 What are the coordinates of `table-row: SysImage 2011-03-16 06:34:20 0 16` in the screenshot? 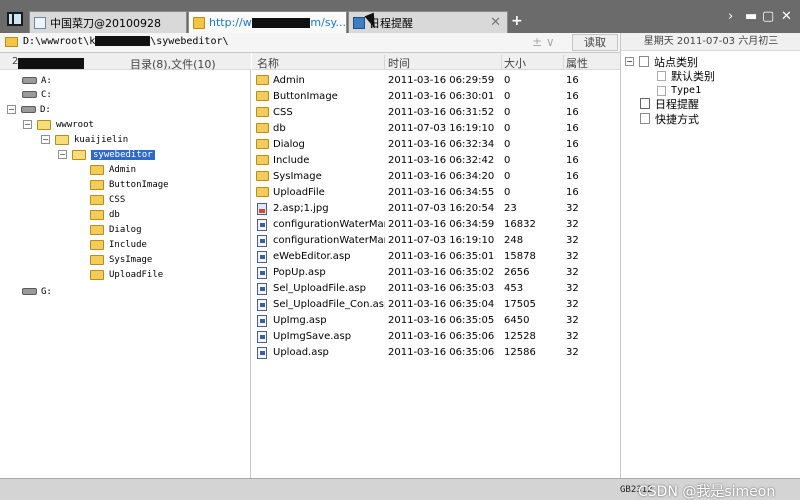 It's located at (436, 177).